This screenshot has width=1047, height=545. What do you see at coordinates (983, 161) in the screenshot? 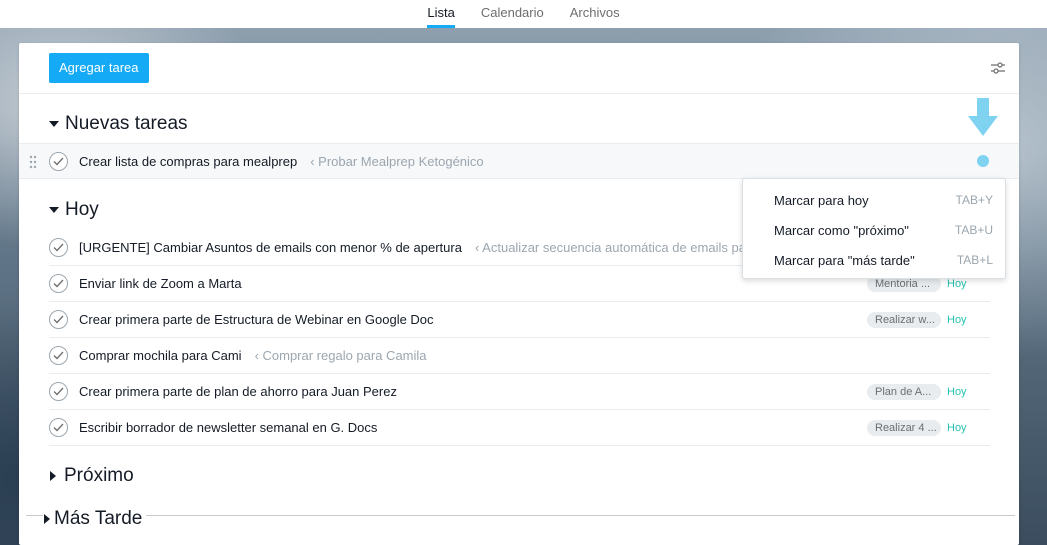
I see `mark-status-dot` at bounding box center [983, 161].